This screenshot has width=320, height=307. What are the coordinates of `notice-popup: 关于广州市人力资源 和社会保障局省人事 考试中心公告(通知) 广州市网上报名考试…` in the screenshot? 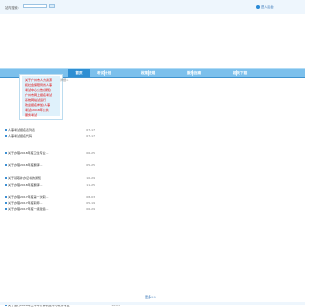 It's located at (41, 97).